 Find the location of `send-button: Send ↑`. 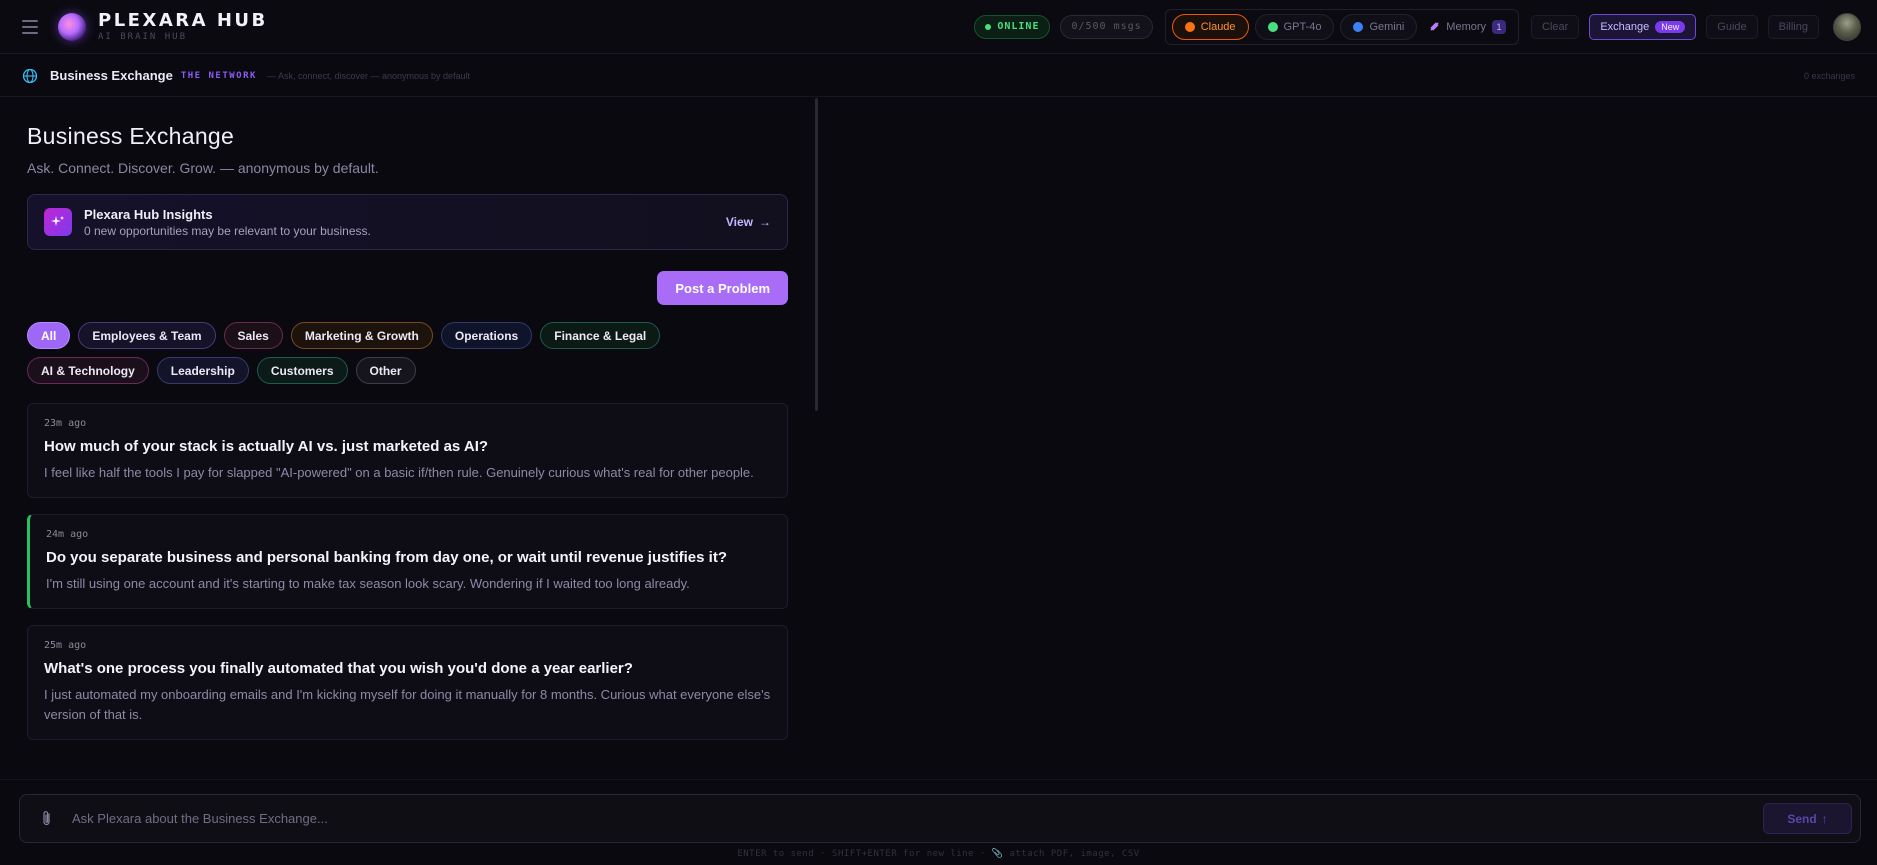

send-button: Send ↑ is located at coordinates (1807, 818).